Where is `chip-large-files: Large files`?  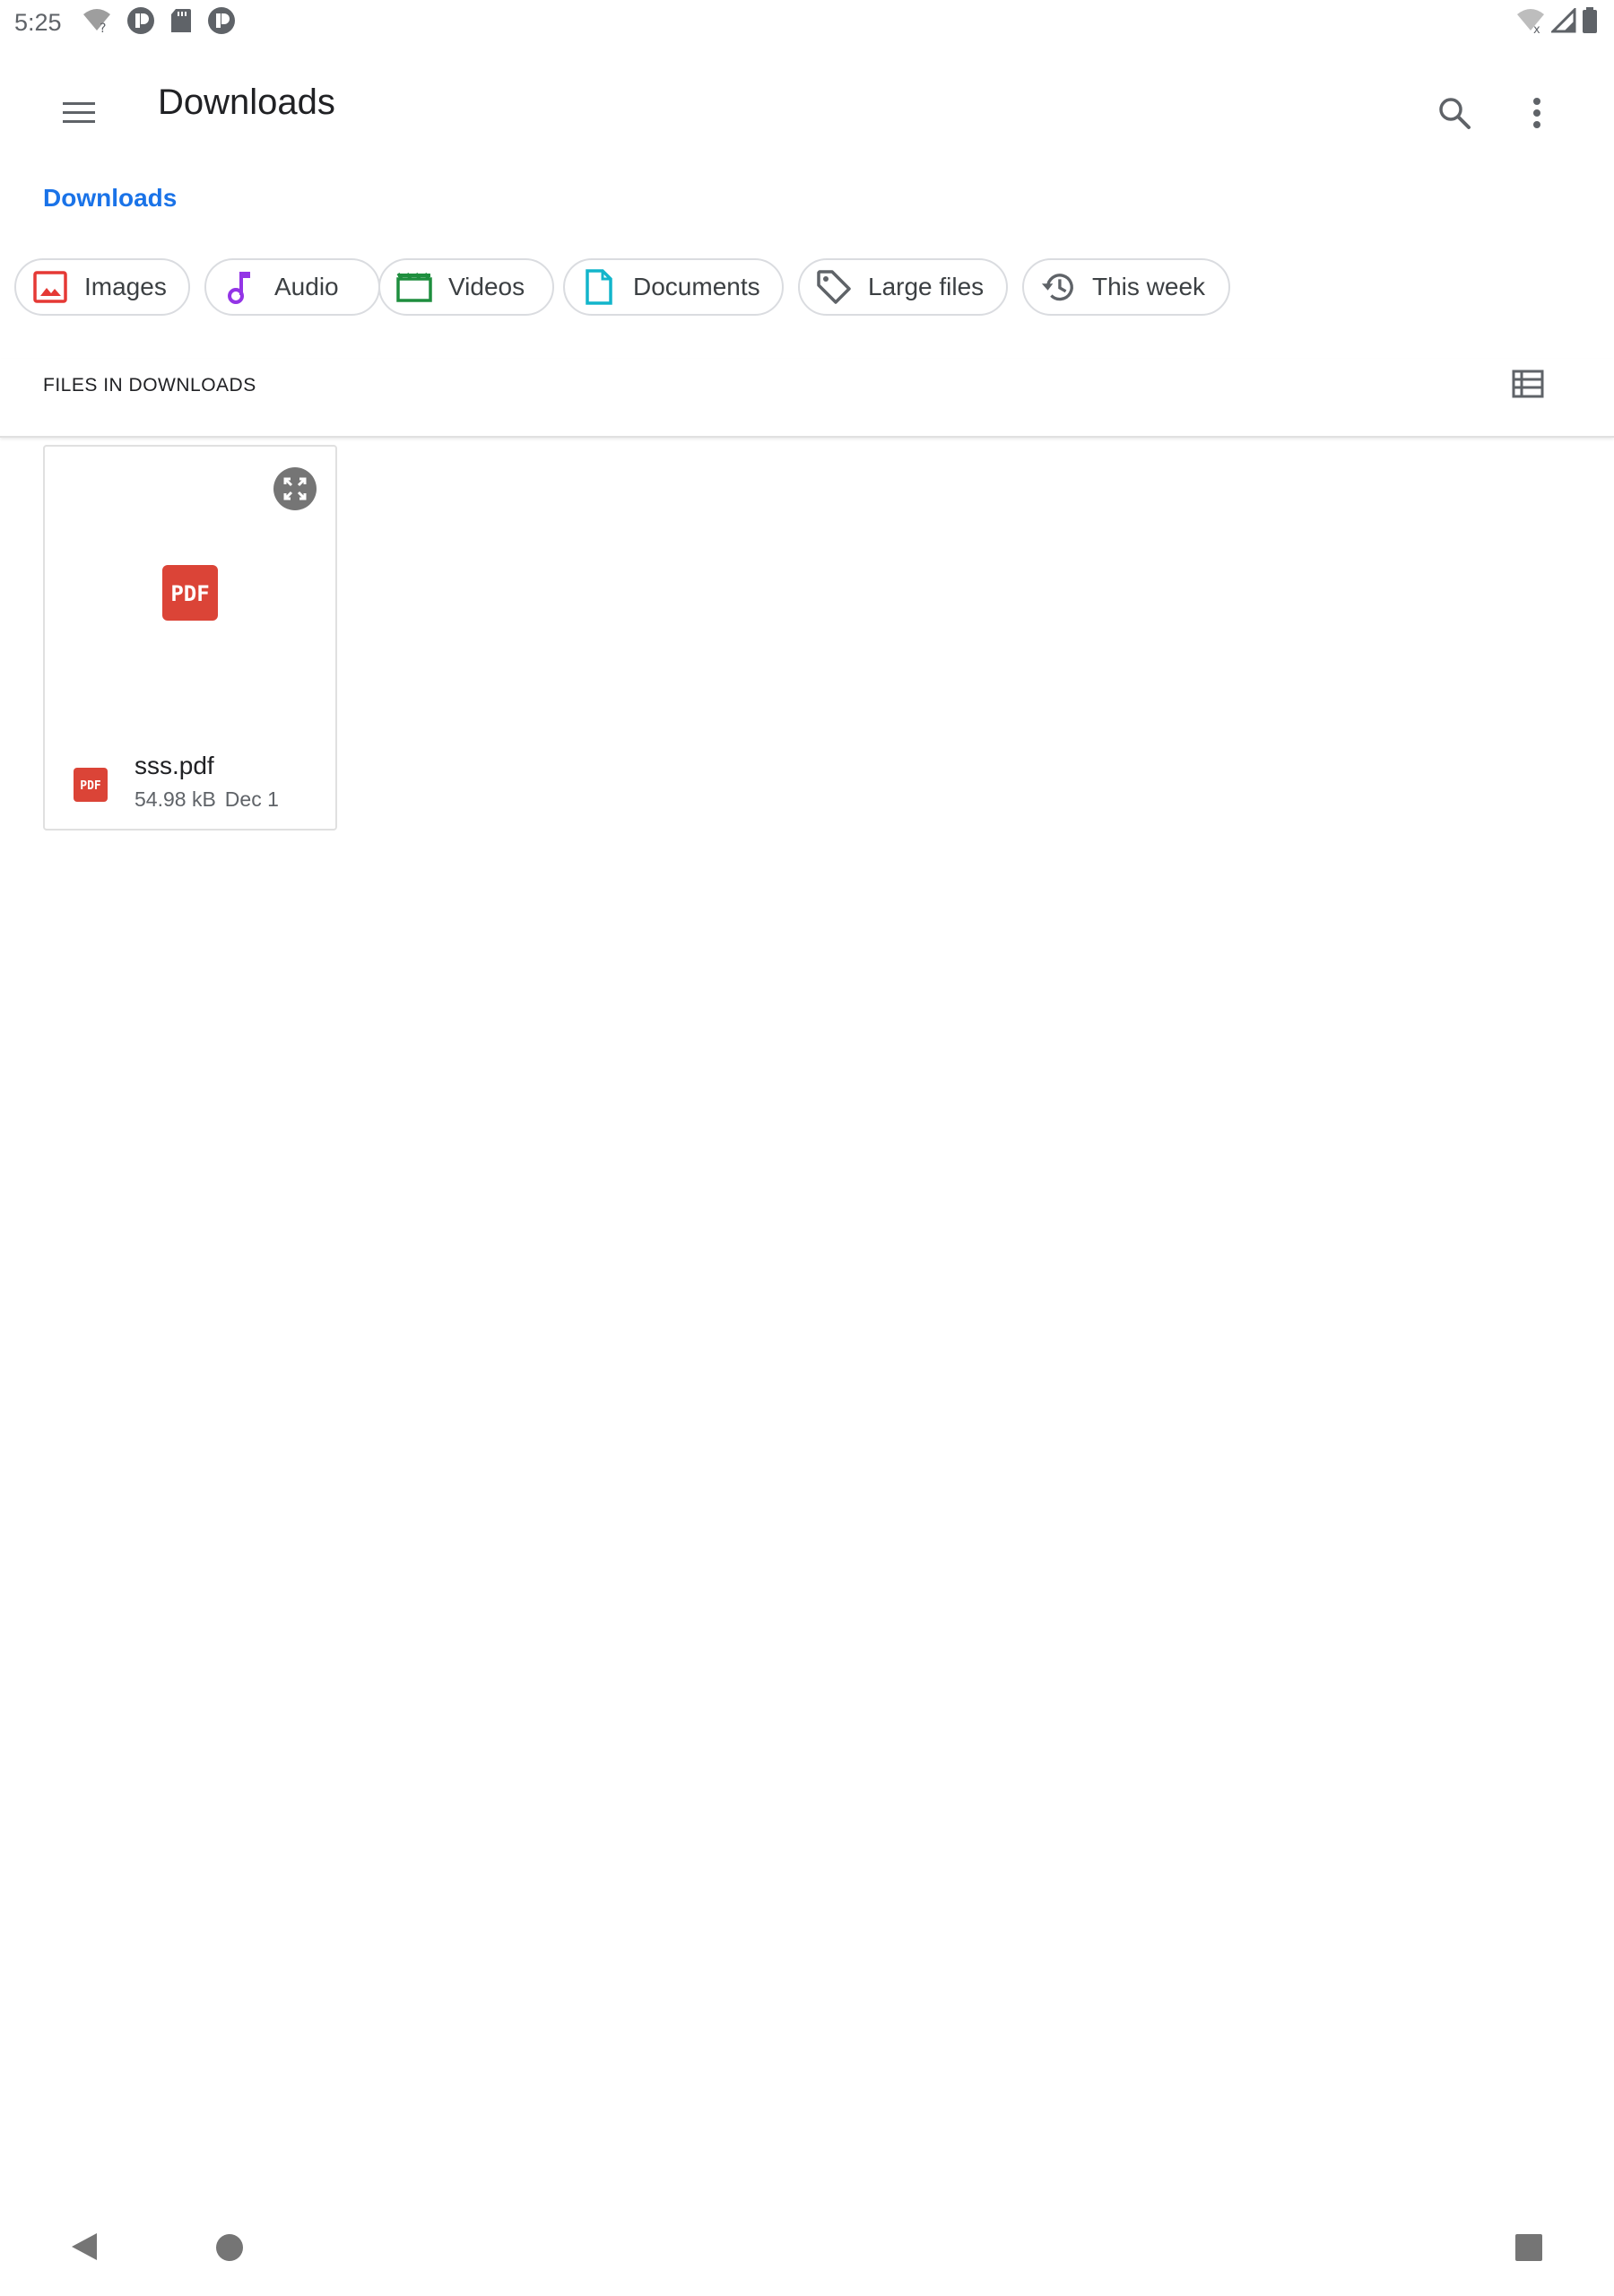 chip-large-files: Large files is located at coordinates (903, 287).